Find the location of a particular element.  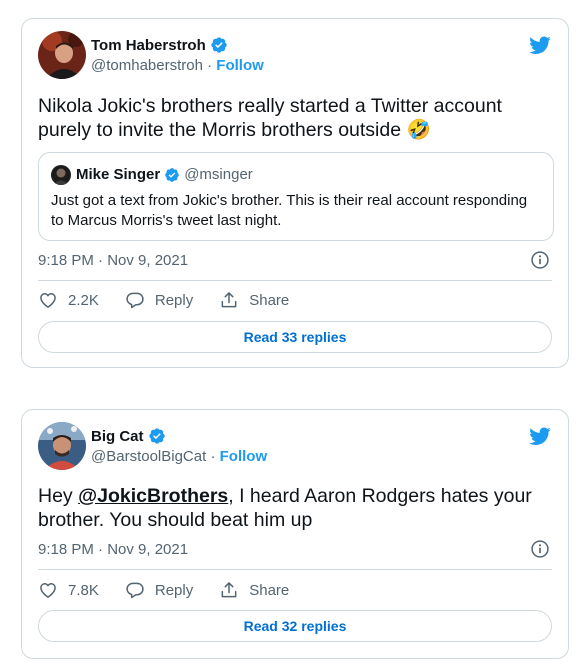

rofl-emoji: 🤣 is located at coordinates (418, 130).